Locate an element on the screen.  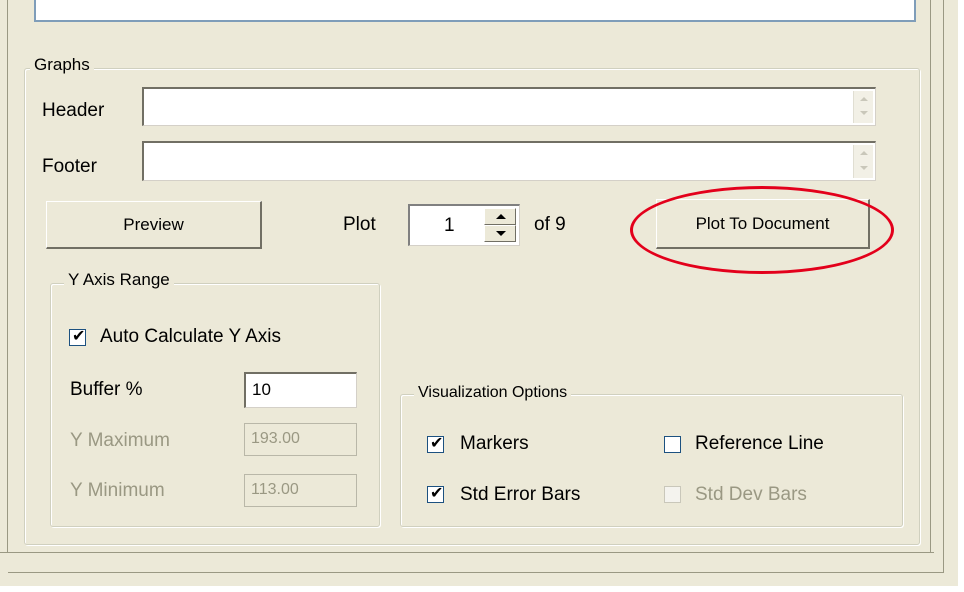
spin-up-arrow-icon is located at coordinates (501, 216).